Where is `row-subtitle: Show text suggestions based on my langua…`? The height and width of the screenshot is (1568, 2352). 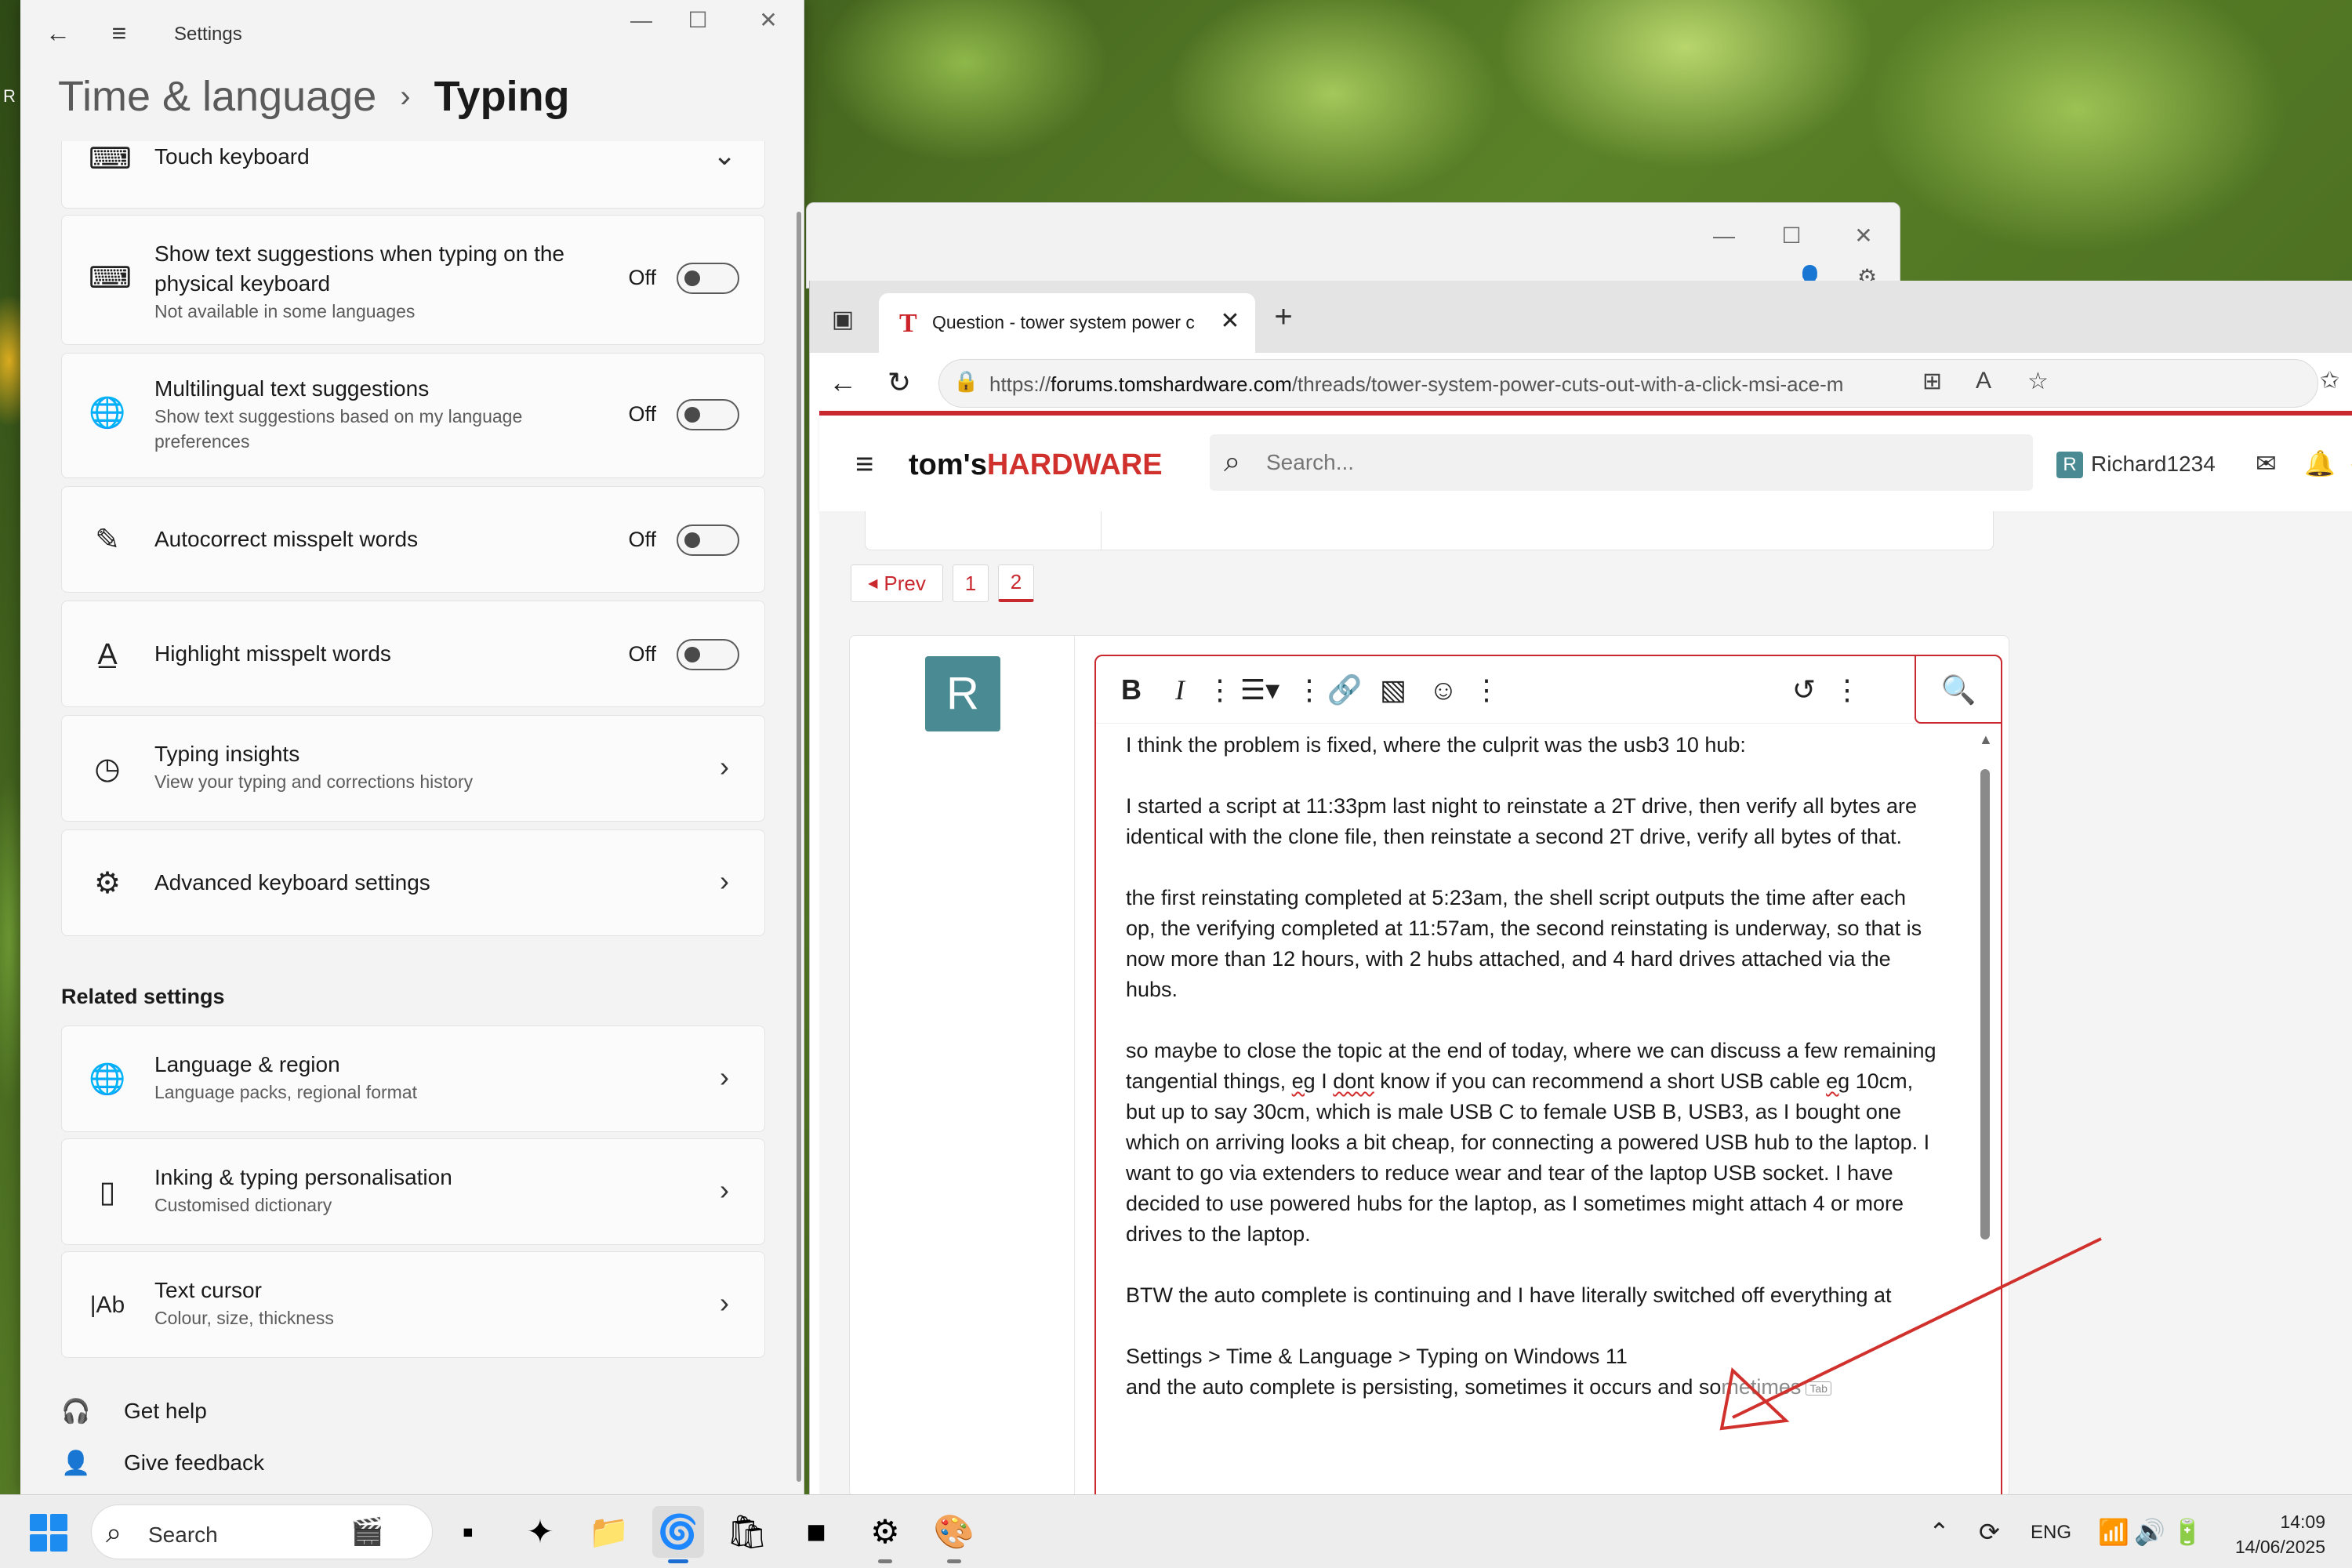
row-subtitle: Show text suggestions based on my langua… is located at coordinates (338, 416).